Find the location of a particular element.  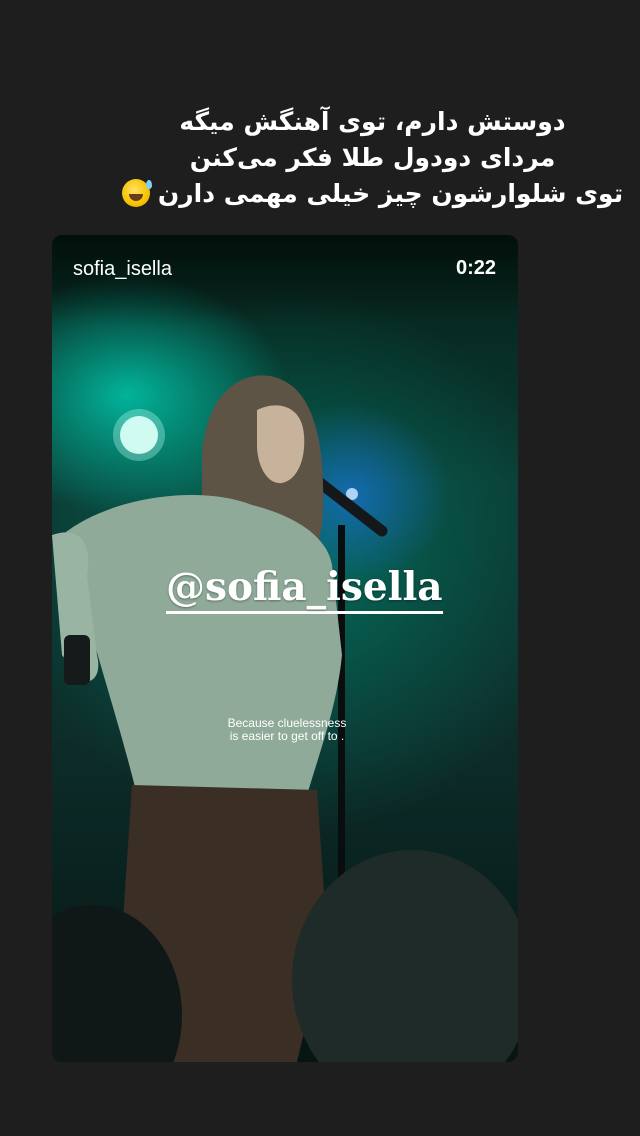

grinning-sweat-emoji-icon is located at coordinates (136, 193).